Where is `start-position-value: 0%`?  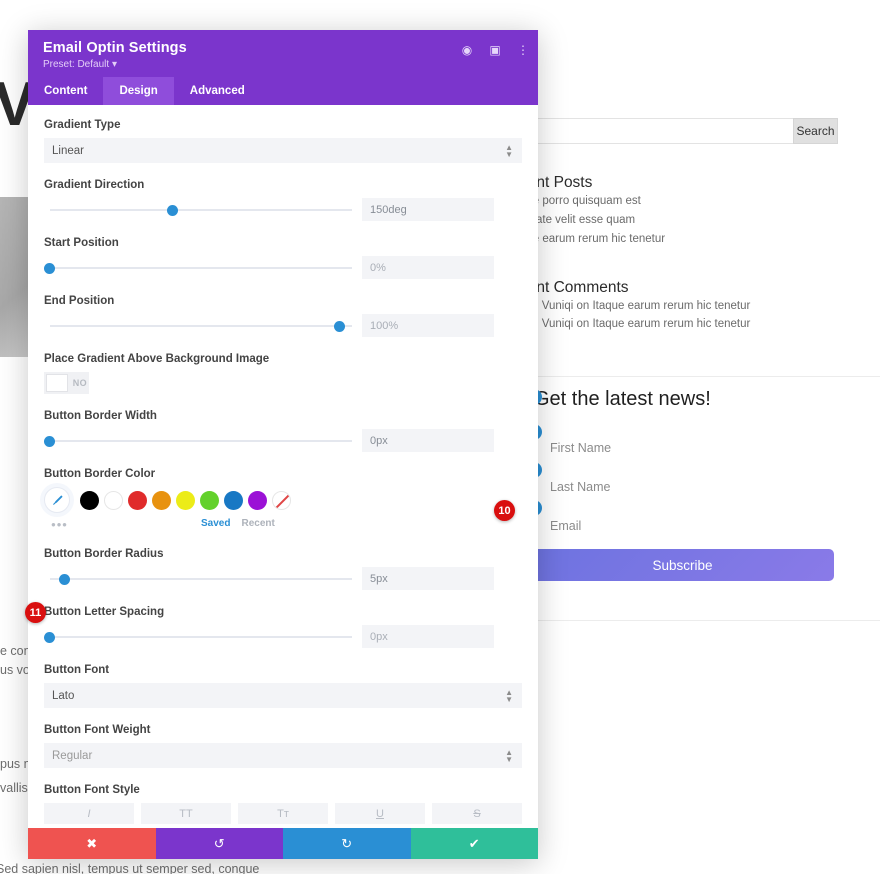 start-position-value: 0% is located at coordinates (428, 267).